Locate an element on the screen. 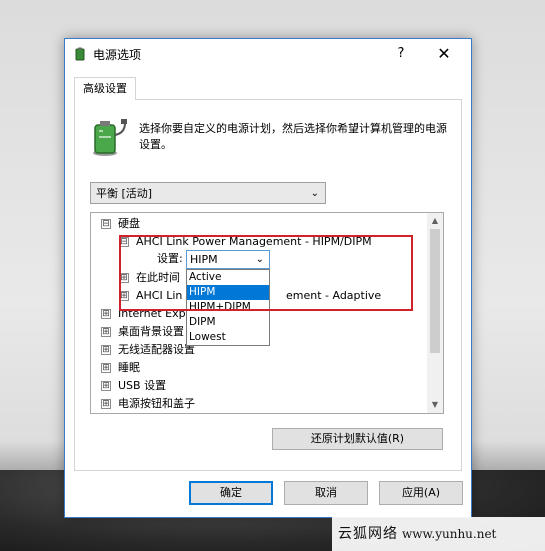 The image size is (545, 551). tree-item-internet-explorer: ⊞ Internet Expl is located at coordinates (145, 314).